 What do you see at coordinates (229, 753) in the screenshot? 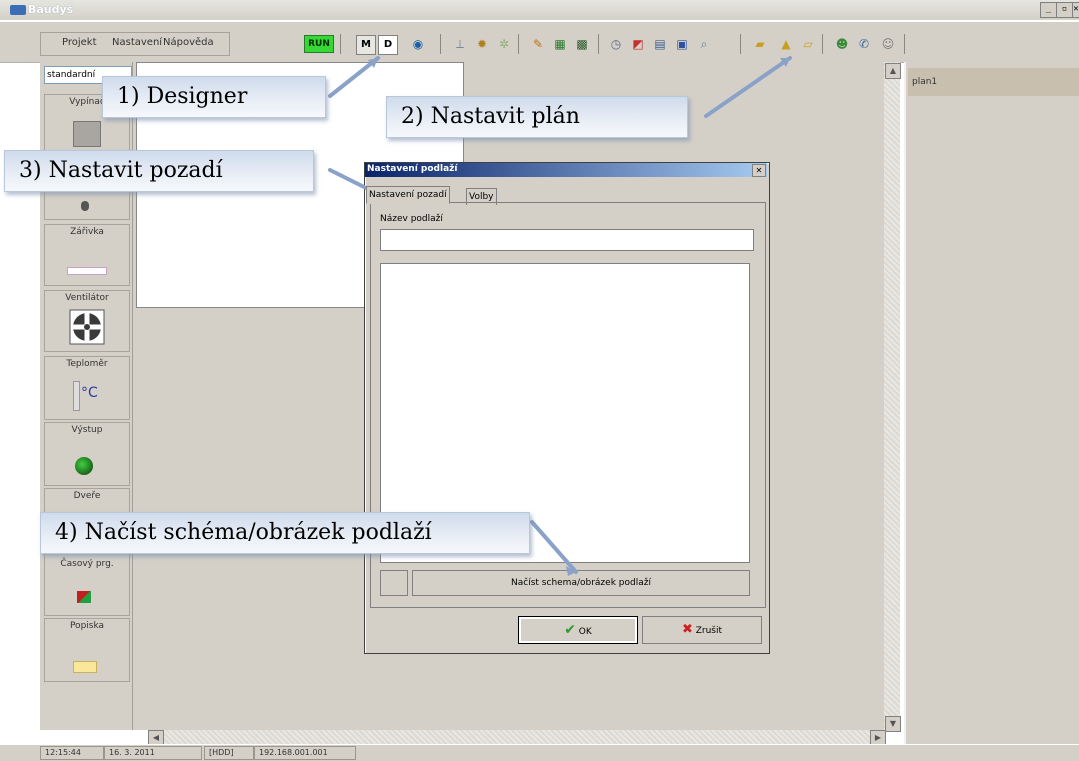
I see `status-drive: [HDD]` at bounding box center [229, 753].